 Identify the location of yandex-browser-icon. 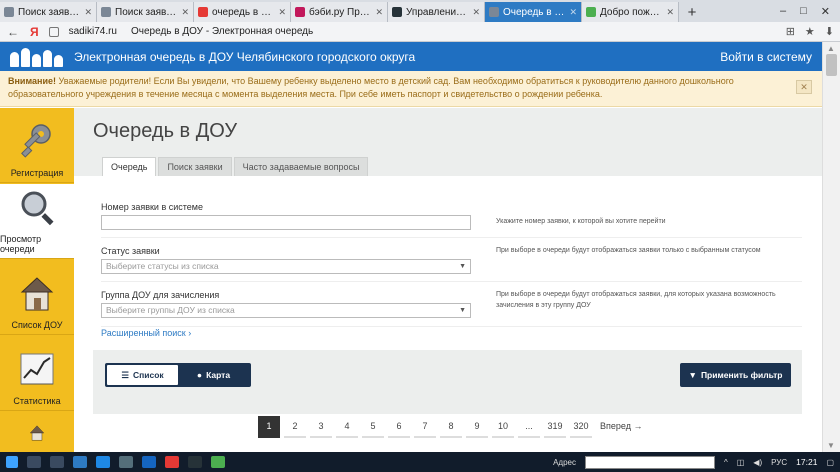
(172, 462).